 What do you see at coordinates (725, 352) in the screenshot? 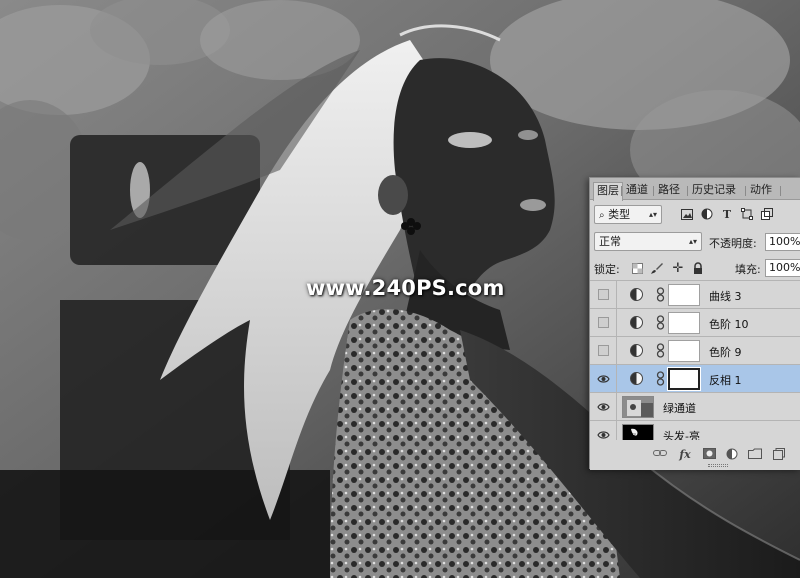
I see `layer-name: 色阶 9` at bounding box center [725, 352].